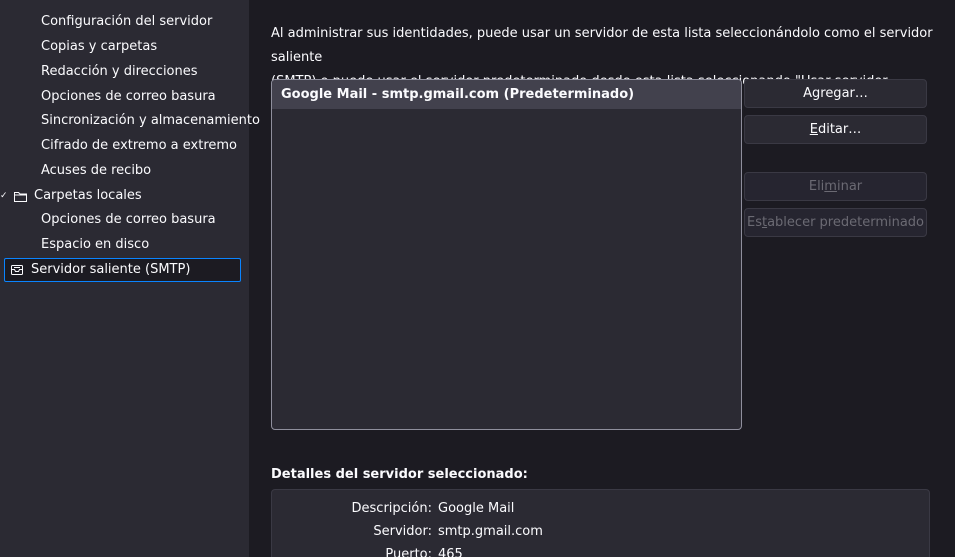 This screenshot has width=955, height=557. I want to click on details-heading: Detalles del servidor seleccionado:, so click(399, 474).